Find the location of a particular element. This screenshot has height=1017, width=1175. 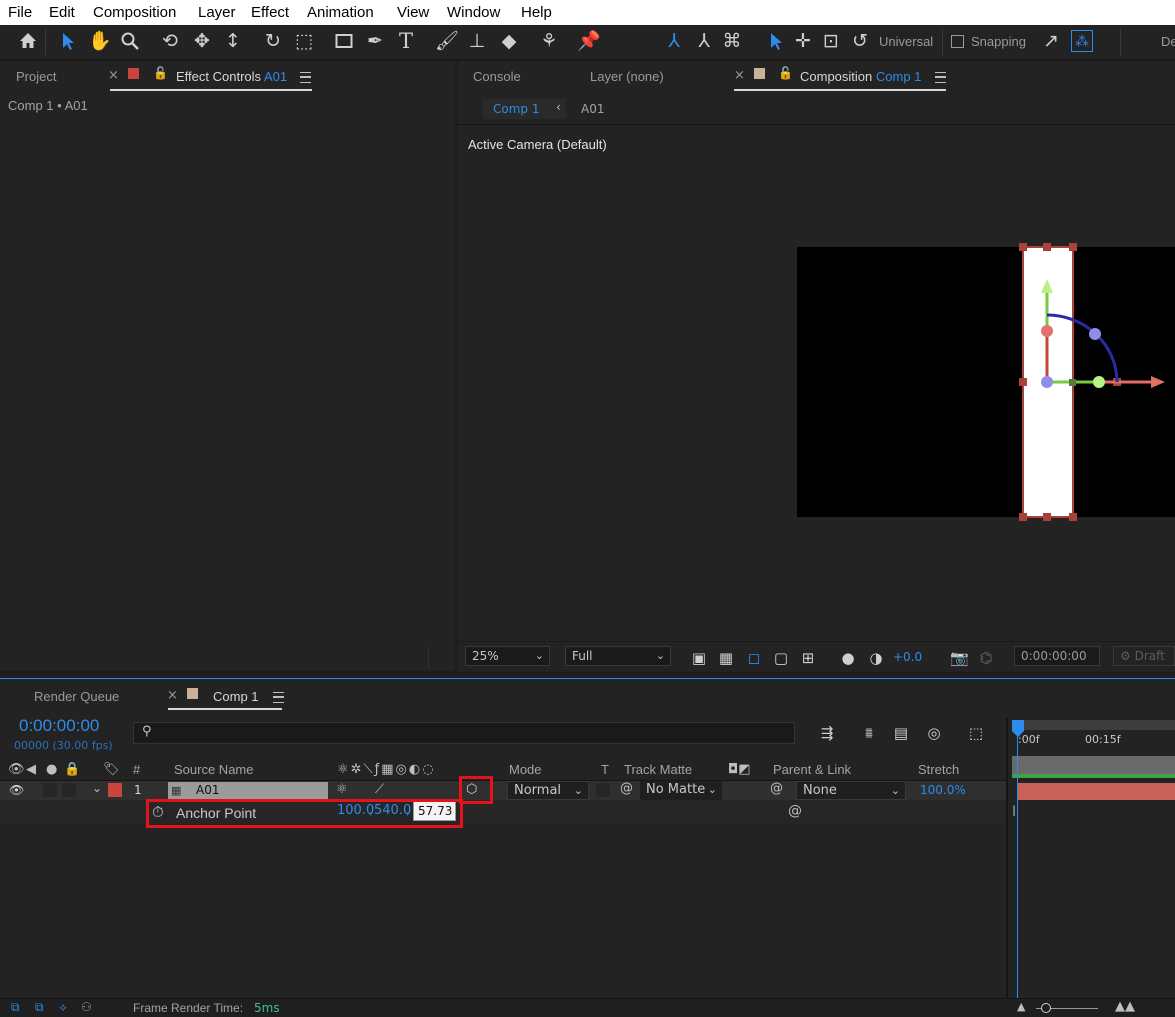

zoom-dropdown: 25% ⌄ is located at coordinates (507, 656).